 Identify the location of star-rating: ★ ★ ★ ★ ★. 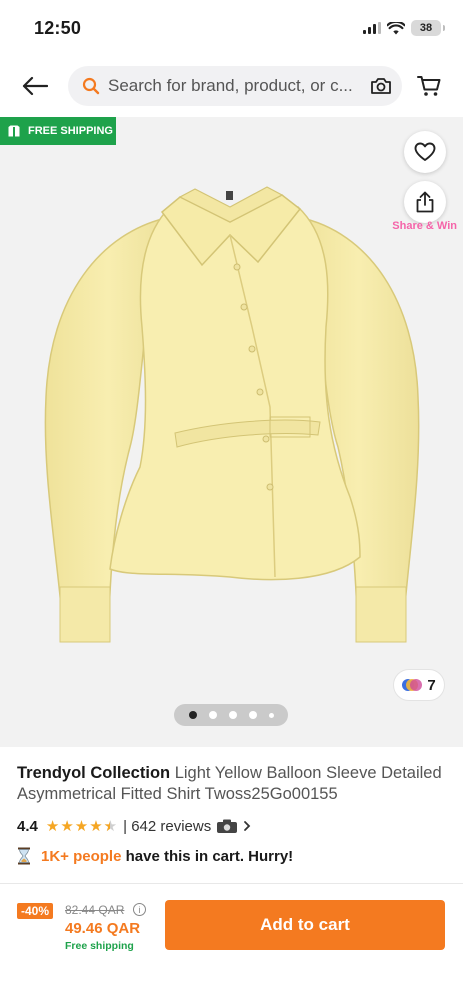
(81, 826).